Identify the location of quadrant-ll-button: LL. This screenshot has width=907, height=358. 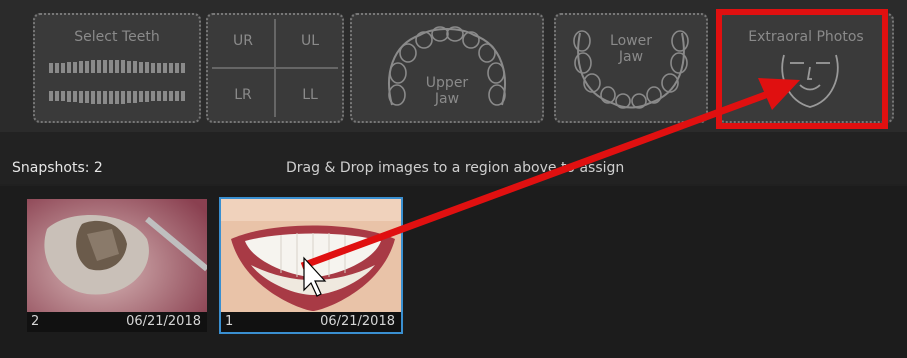
(310, 95).